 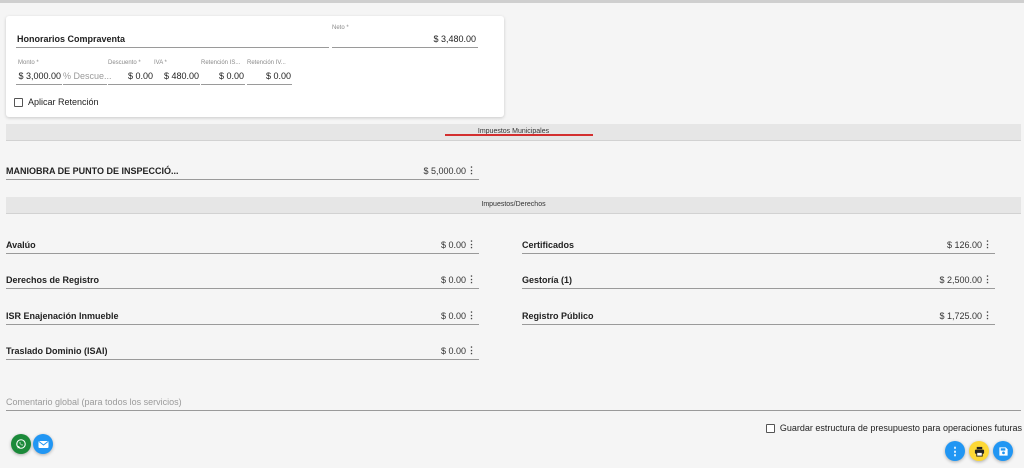 What do you see at coordinates (770, 428) in the screenshot?
I see `save-structure-checkbox` at bounding box center [770, 428].